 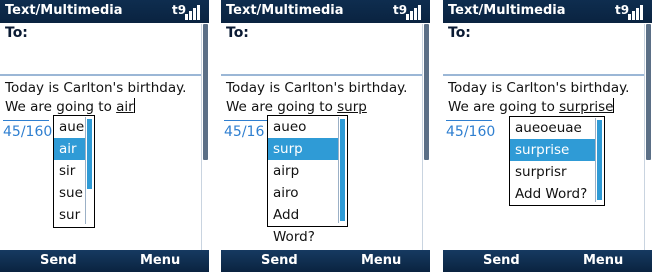 I want to click on typed-word: air, so click(x=125, y=107).